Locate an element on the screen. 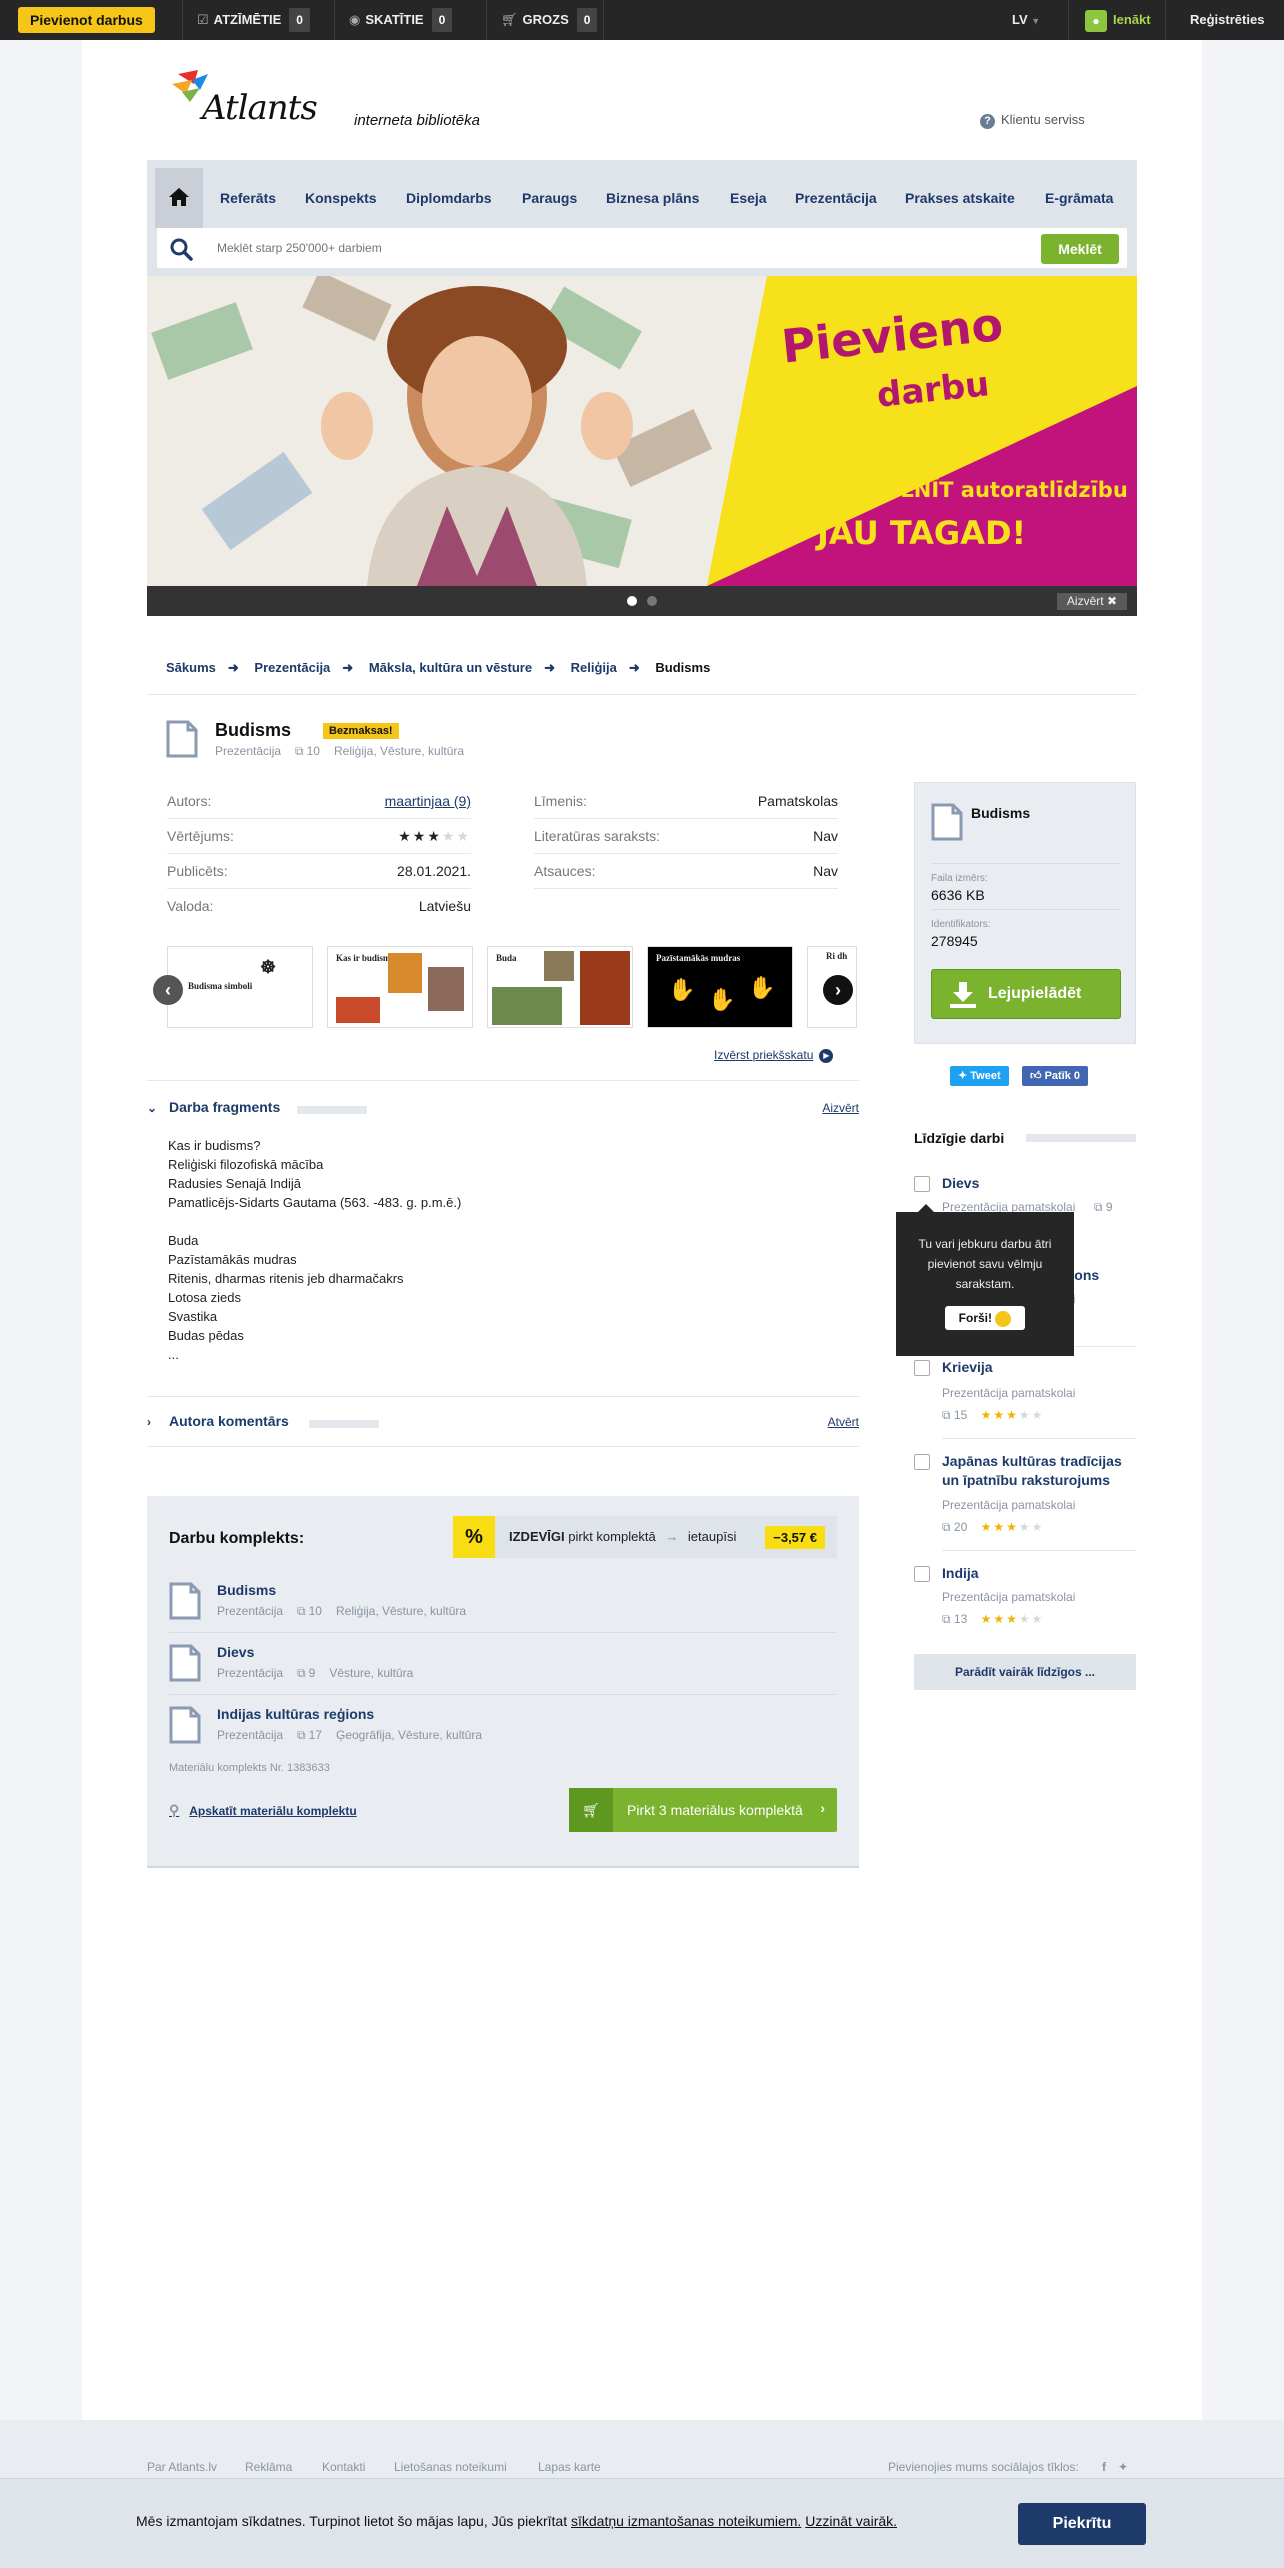 The height and width of the screenshot is (2568, 1284). nav-item-konspekts: Konspekts is located at coordinates (341, 198).